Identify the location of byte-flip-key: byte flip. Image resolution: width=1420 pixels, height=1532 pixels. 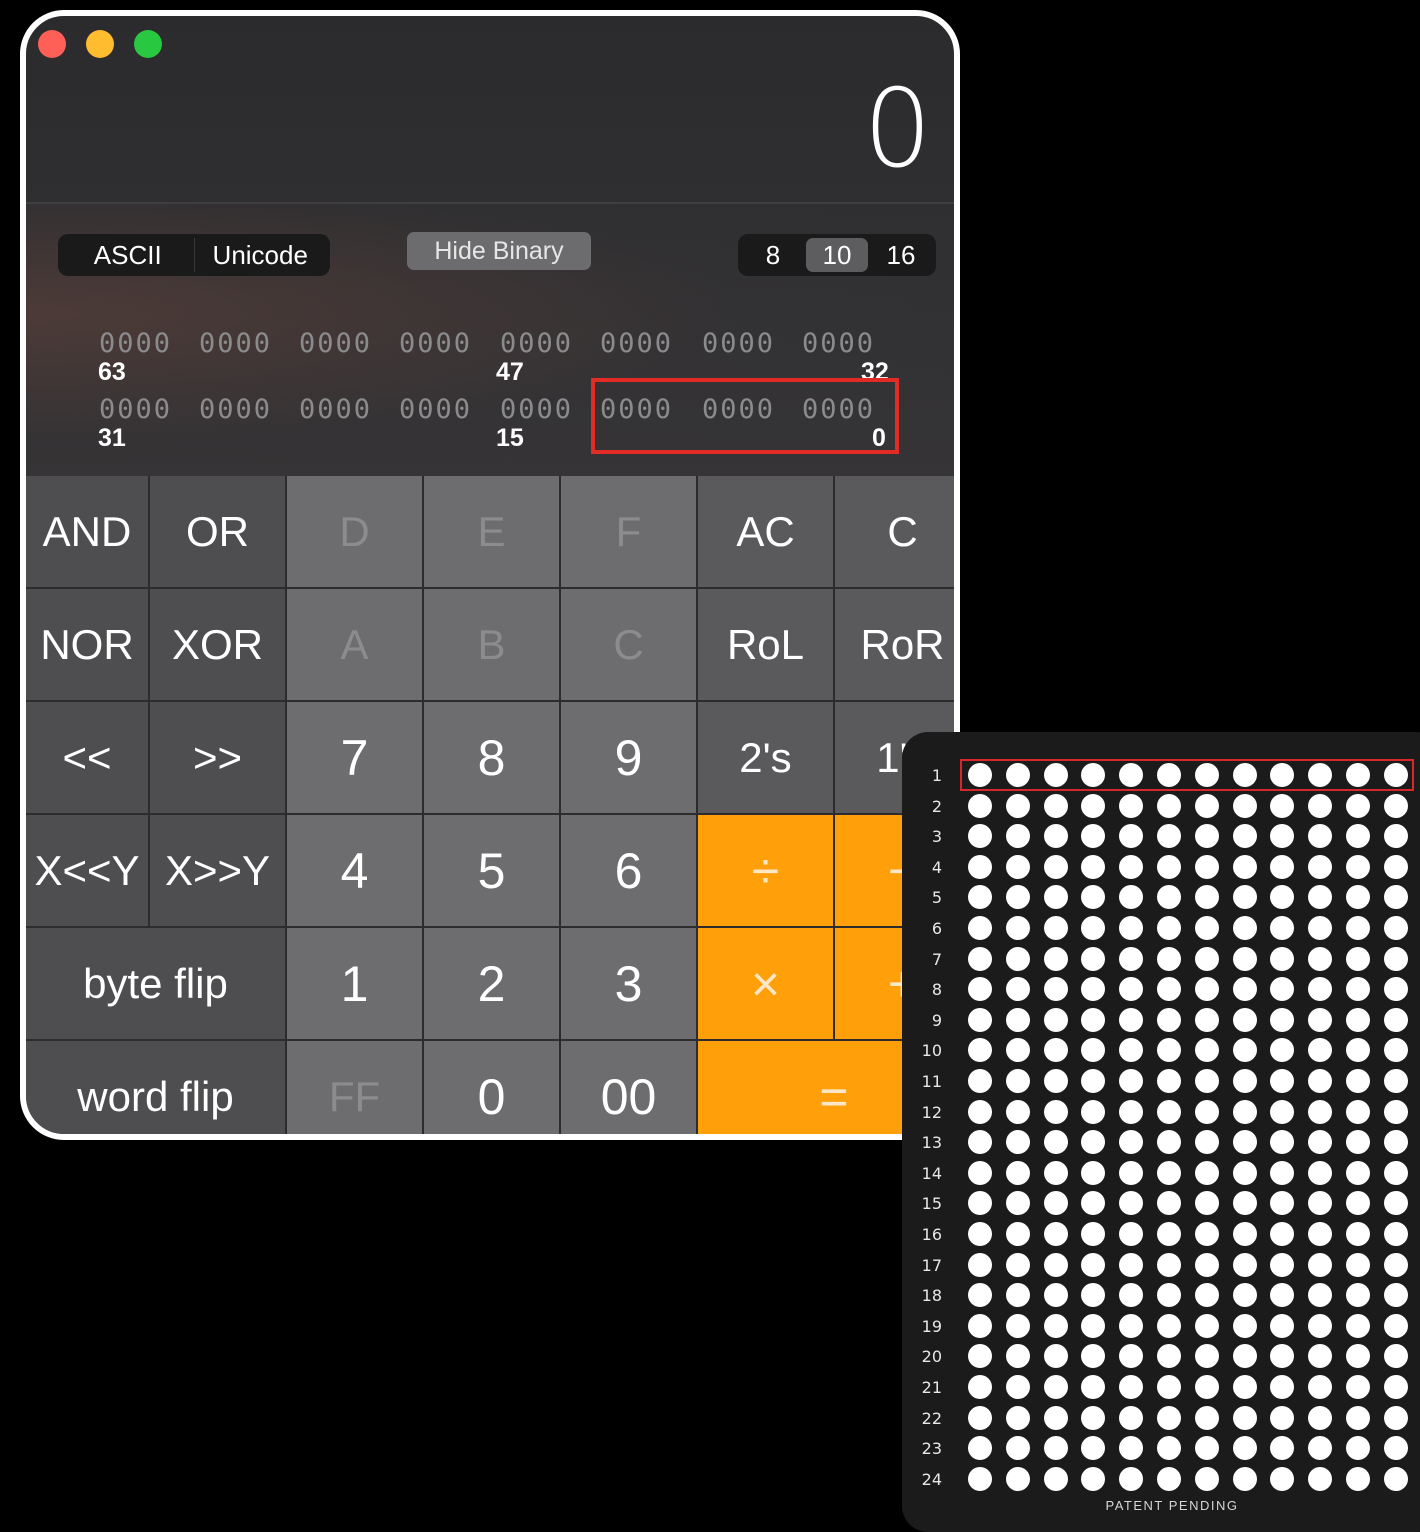
(156, 984).